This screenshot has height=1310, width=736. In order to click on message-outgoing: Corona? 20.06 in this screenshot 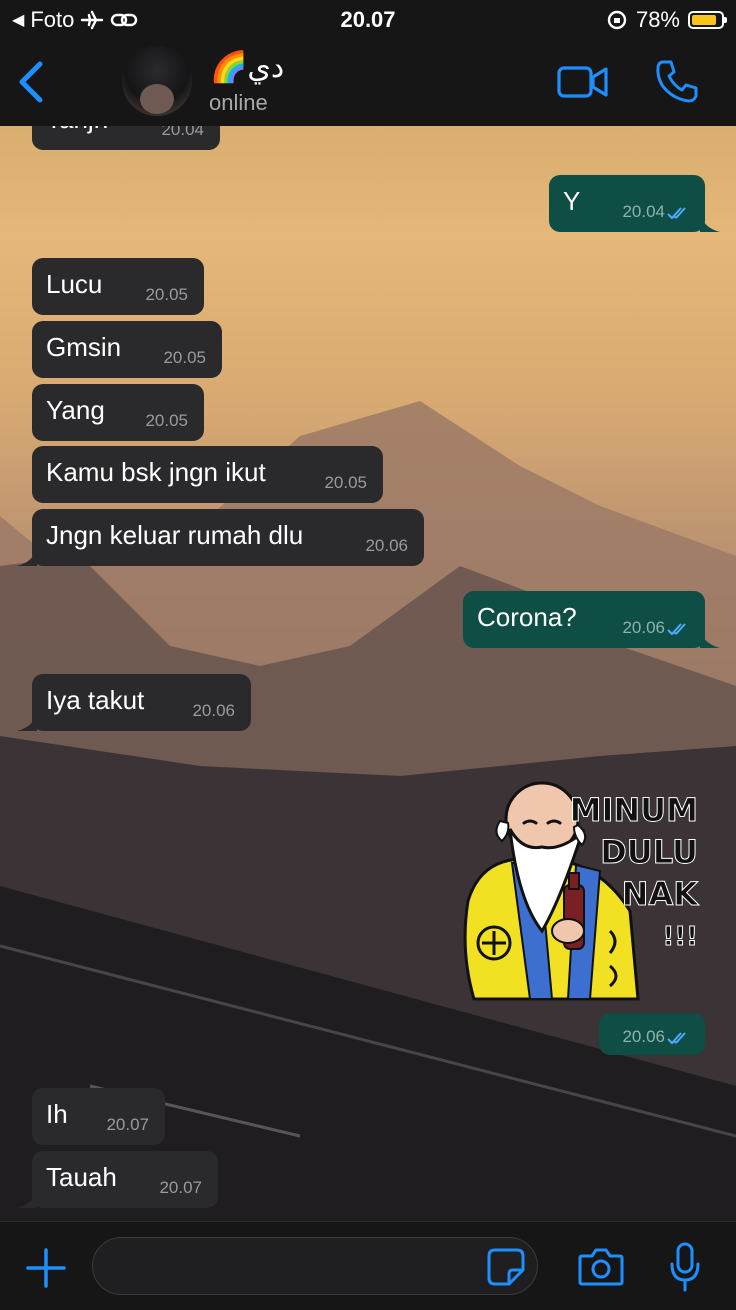, I will do `click(591, 619)`.